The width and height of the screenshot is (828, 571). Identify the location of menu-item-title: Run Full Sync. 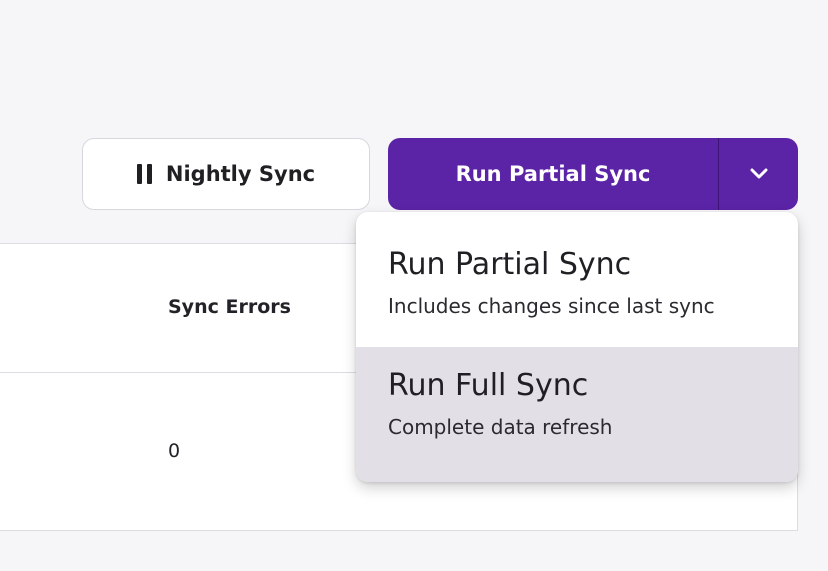
(488, 385).